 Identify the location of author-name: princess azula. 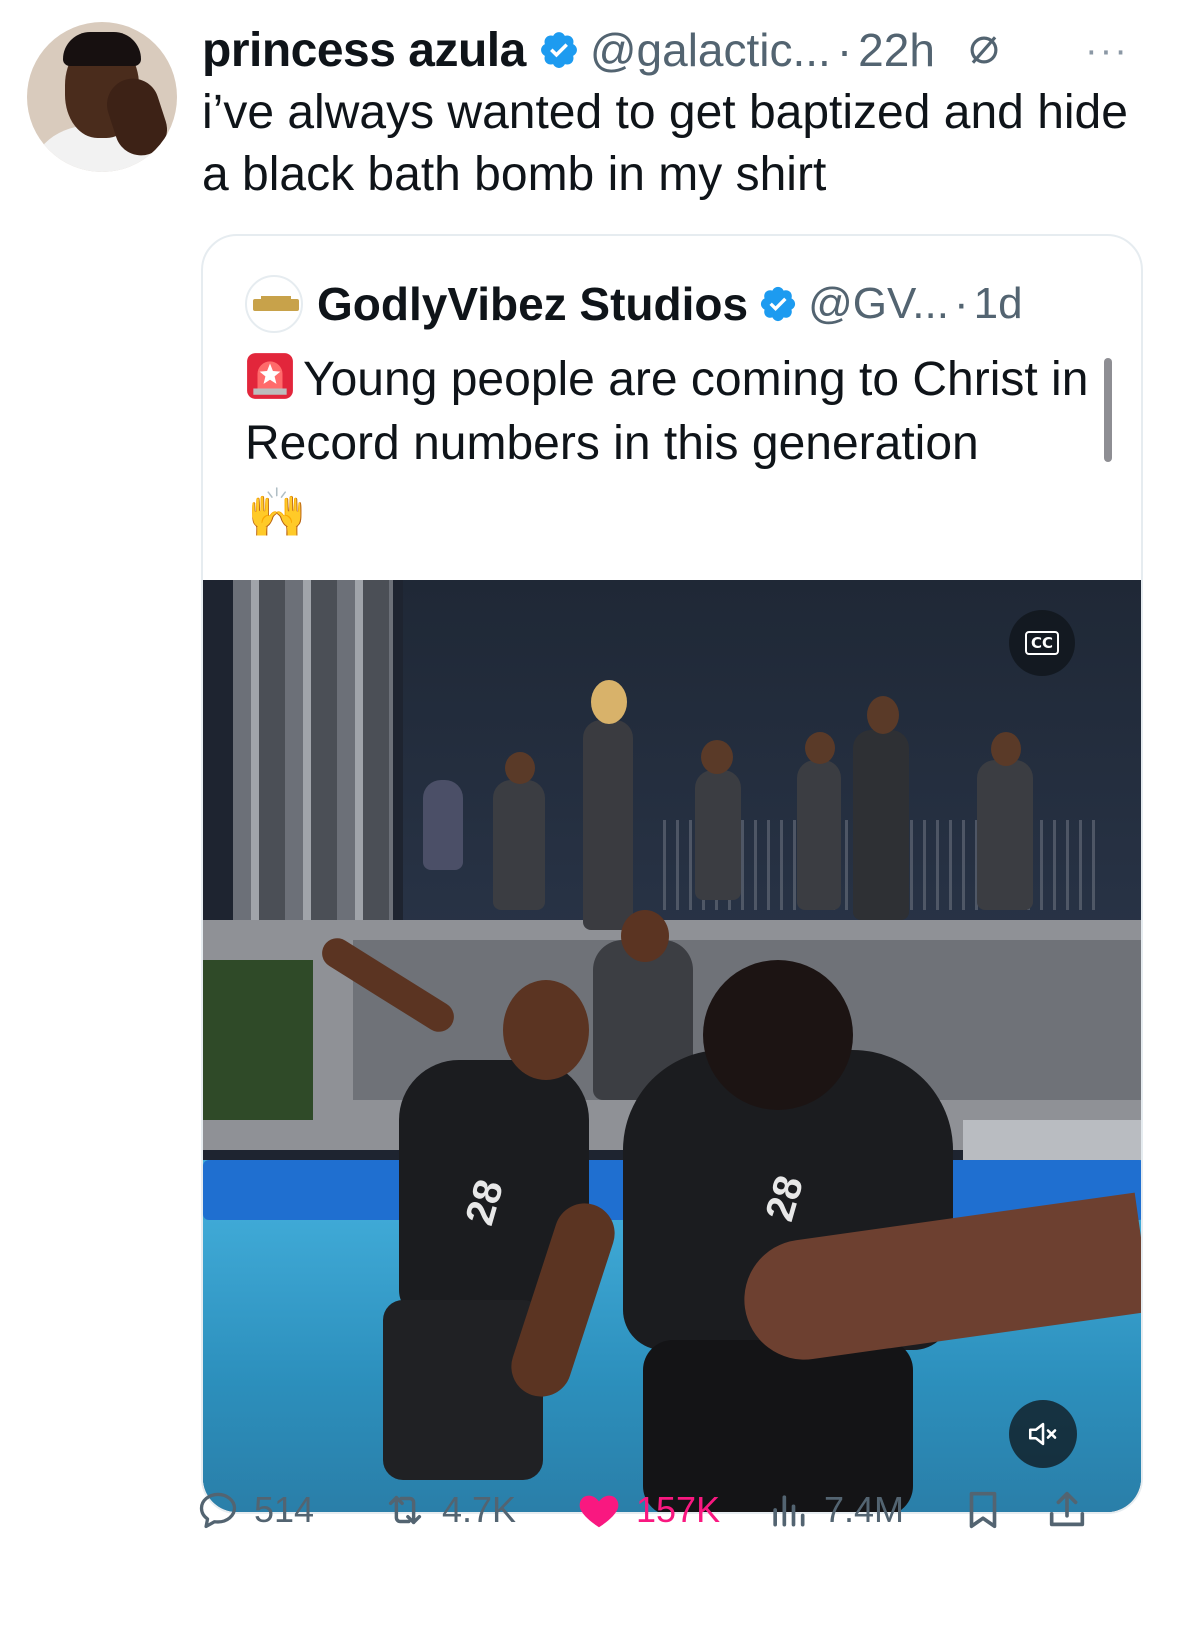
(364, 50).